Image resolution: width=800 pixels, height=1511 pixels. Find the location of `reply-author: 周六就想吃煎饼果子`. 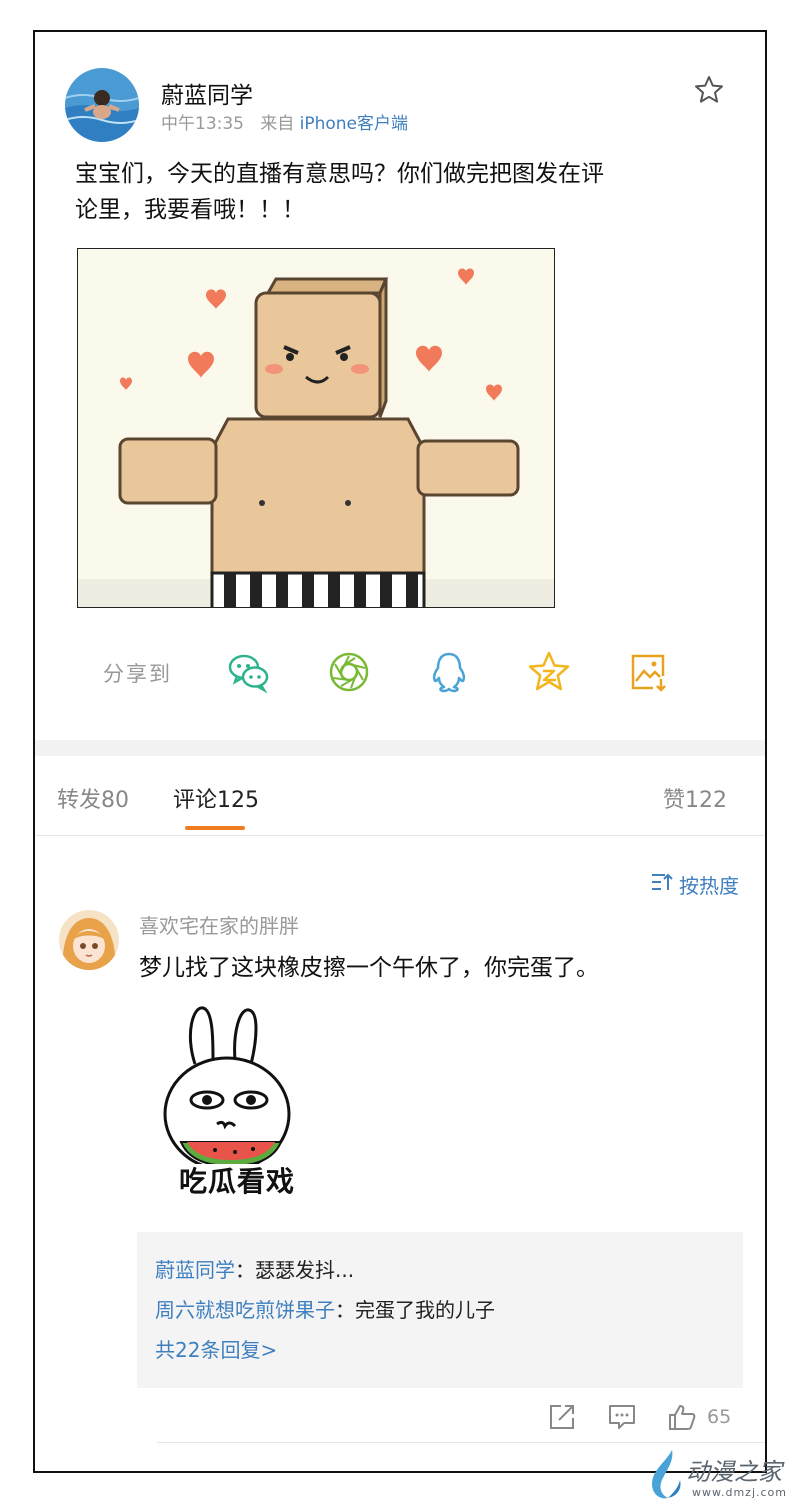

reply-author: 周六就想吃煎饼果子 is located at coordinates (245, 1310).